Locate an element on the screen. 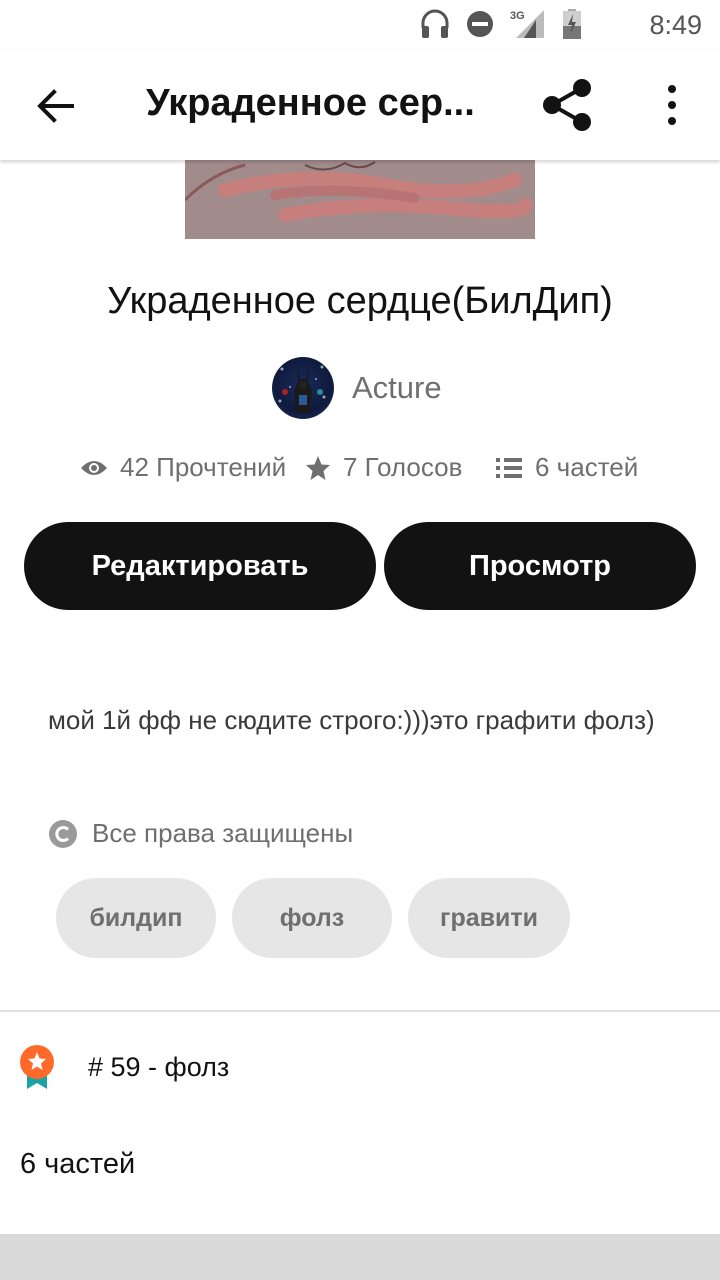  ranking-row: # 59 - фолз is located at coordinates (123, 1067).